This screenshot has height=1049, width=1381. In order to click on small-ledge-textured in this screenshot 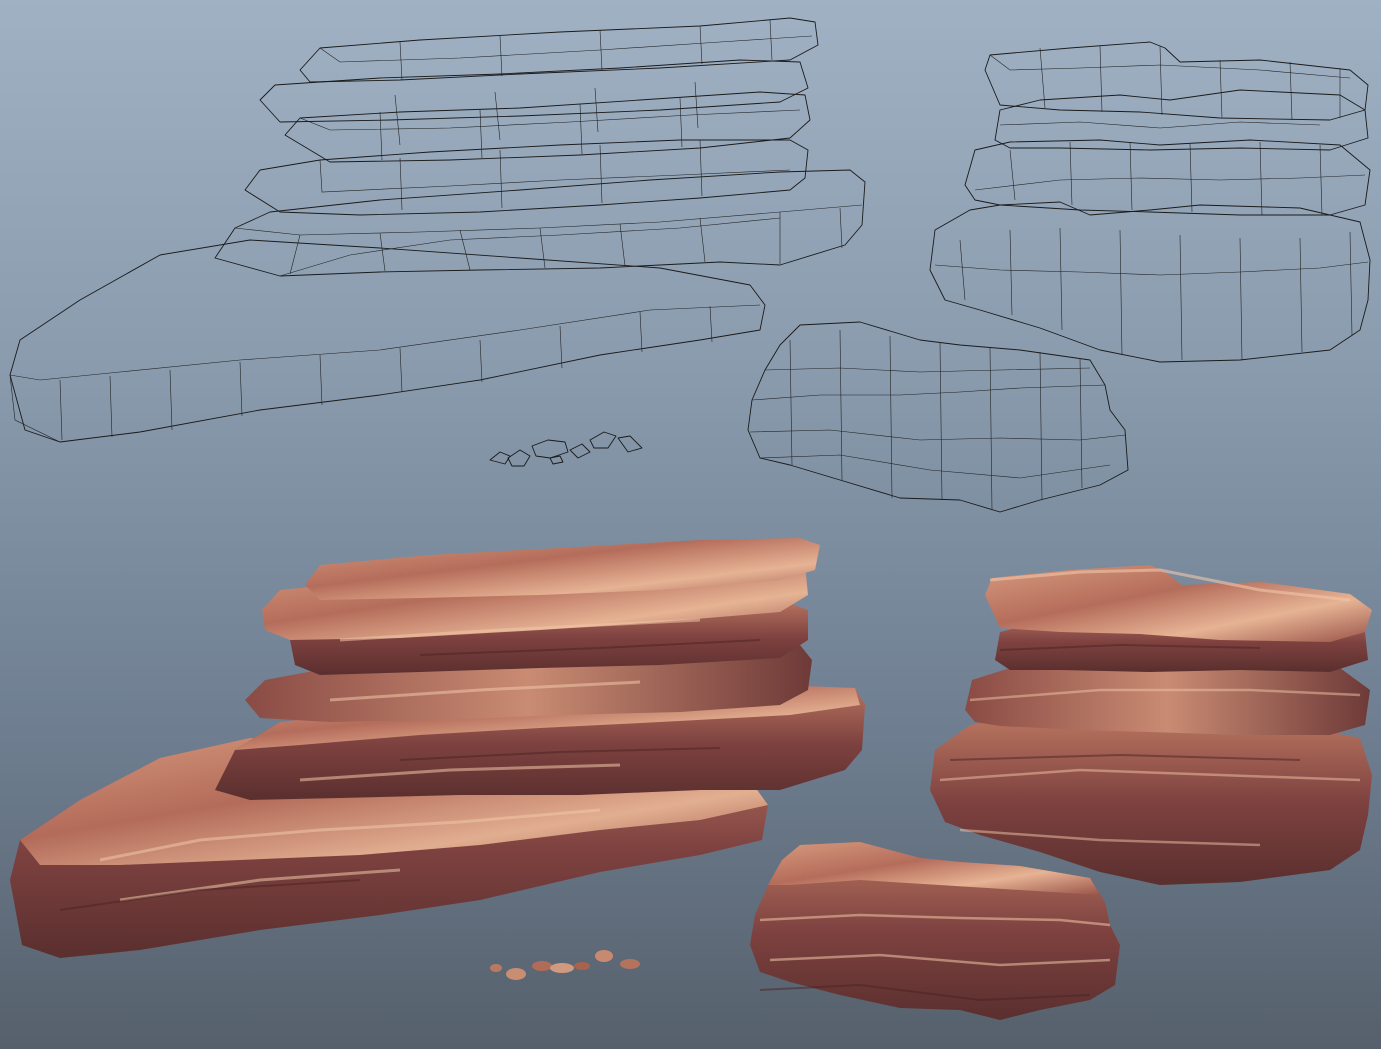, I will do `click(935, 931)`.